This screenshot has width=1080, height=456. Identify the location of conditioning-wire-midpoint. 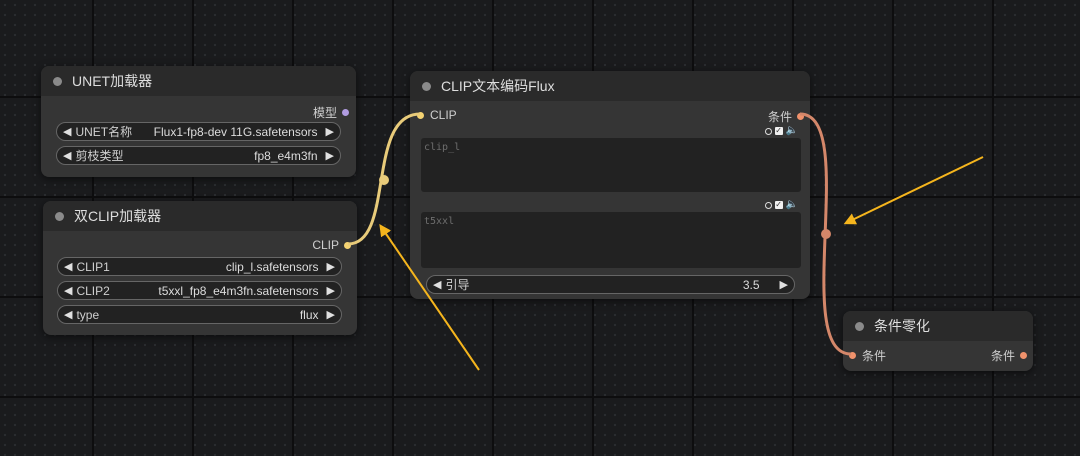
(826, 234).